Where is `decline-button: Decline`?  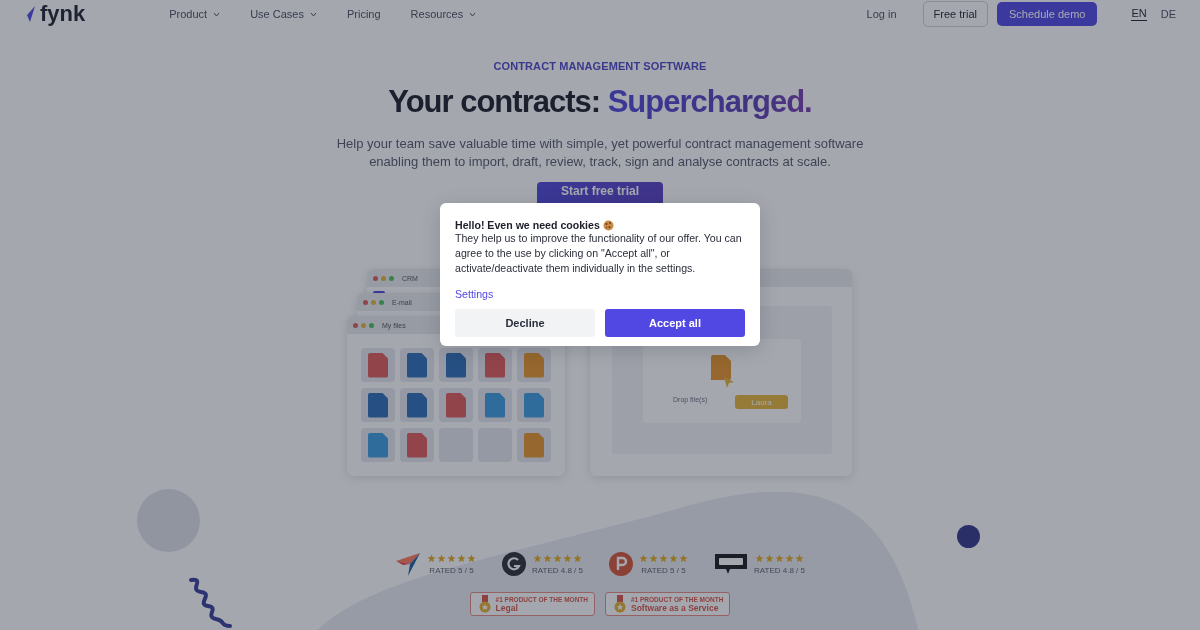 decline-button: Decline is located at coordinates (525, 323).